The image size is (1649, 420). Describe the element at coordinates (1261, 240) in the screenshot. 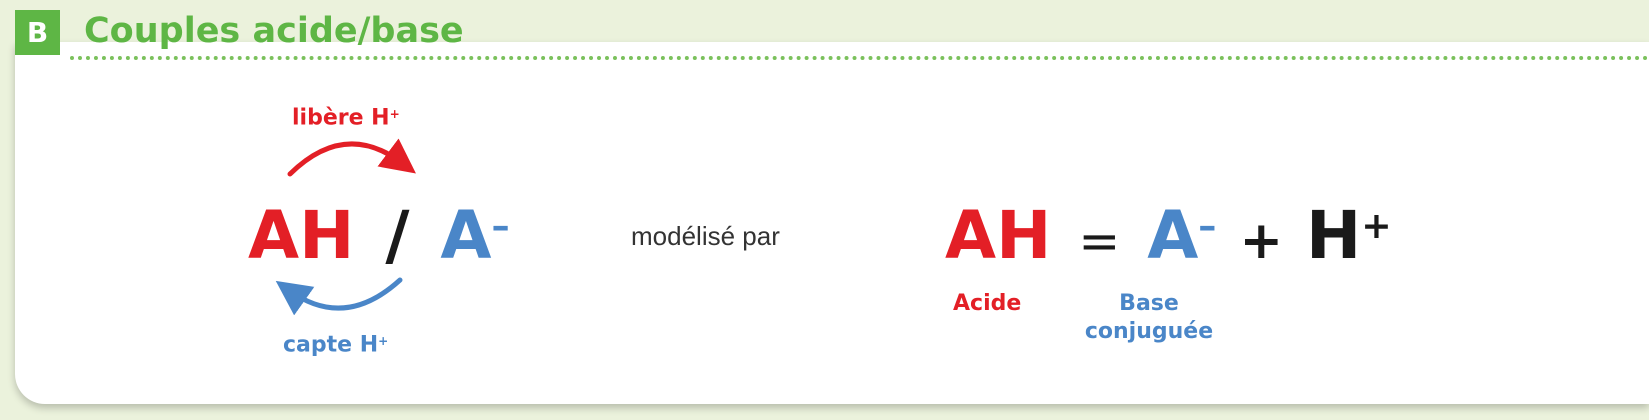

I see `equation-plus: +` at that location.